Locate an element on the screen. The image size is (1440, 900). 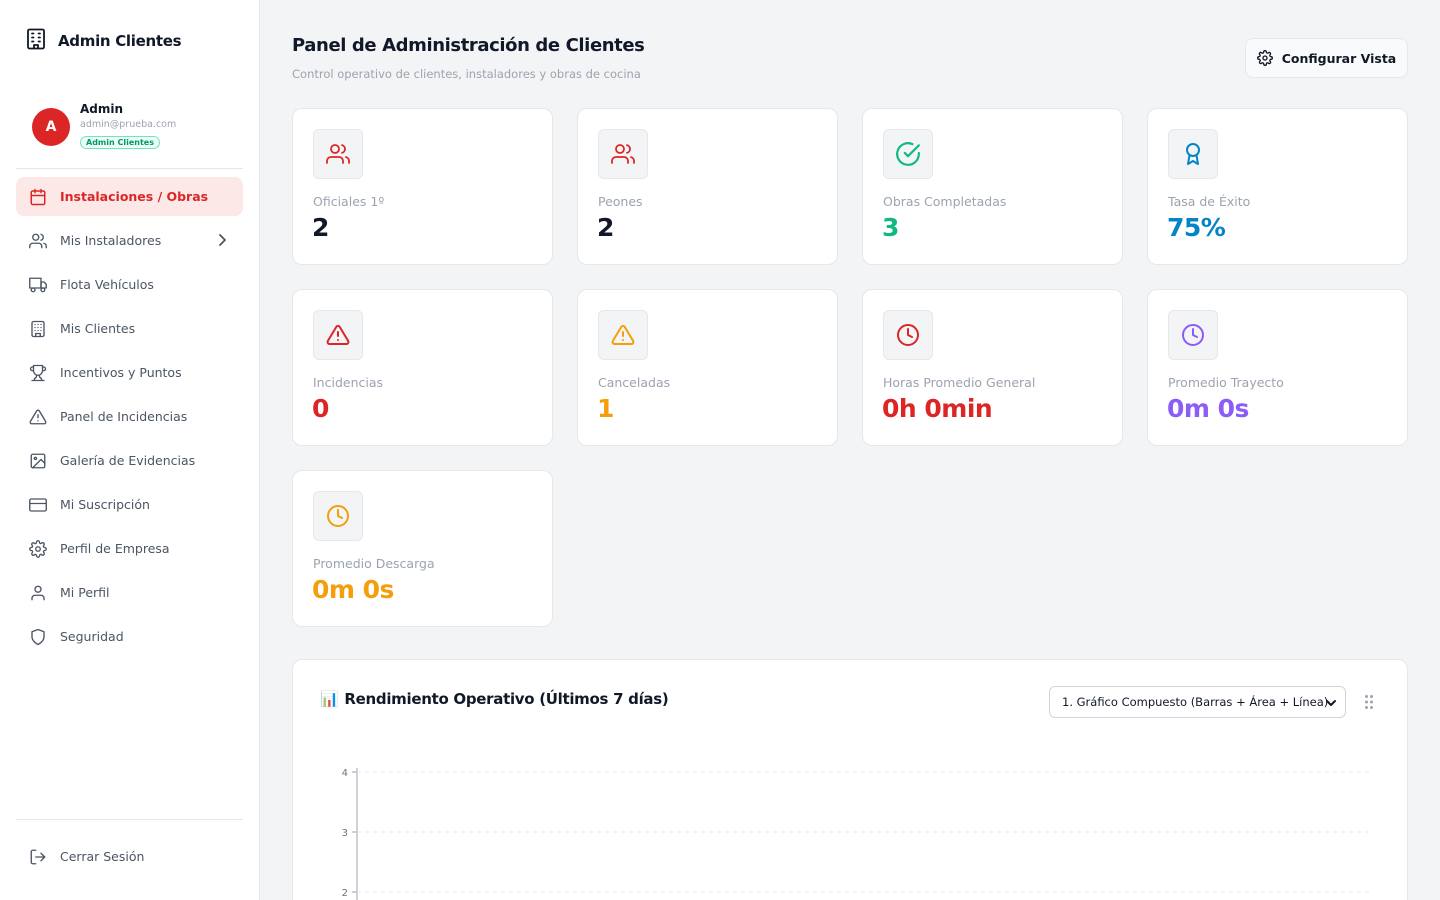
stat-card-horas-promedio: Horas Promedio General 0h 0min is located at coordinates (992, 367).